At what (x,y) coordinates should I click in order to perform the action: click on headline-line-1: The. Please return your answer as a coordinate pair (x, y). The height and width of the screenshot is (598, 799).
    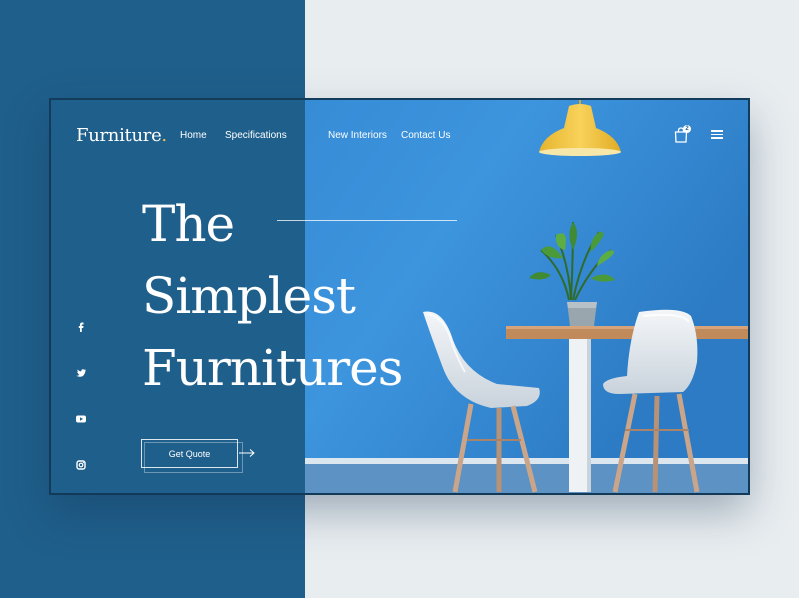
    Looking at the image, I should click on (188, 224).